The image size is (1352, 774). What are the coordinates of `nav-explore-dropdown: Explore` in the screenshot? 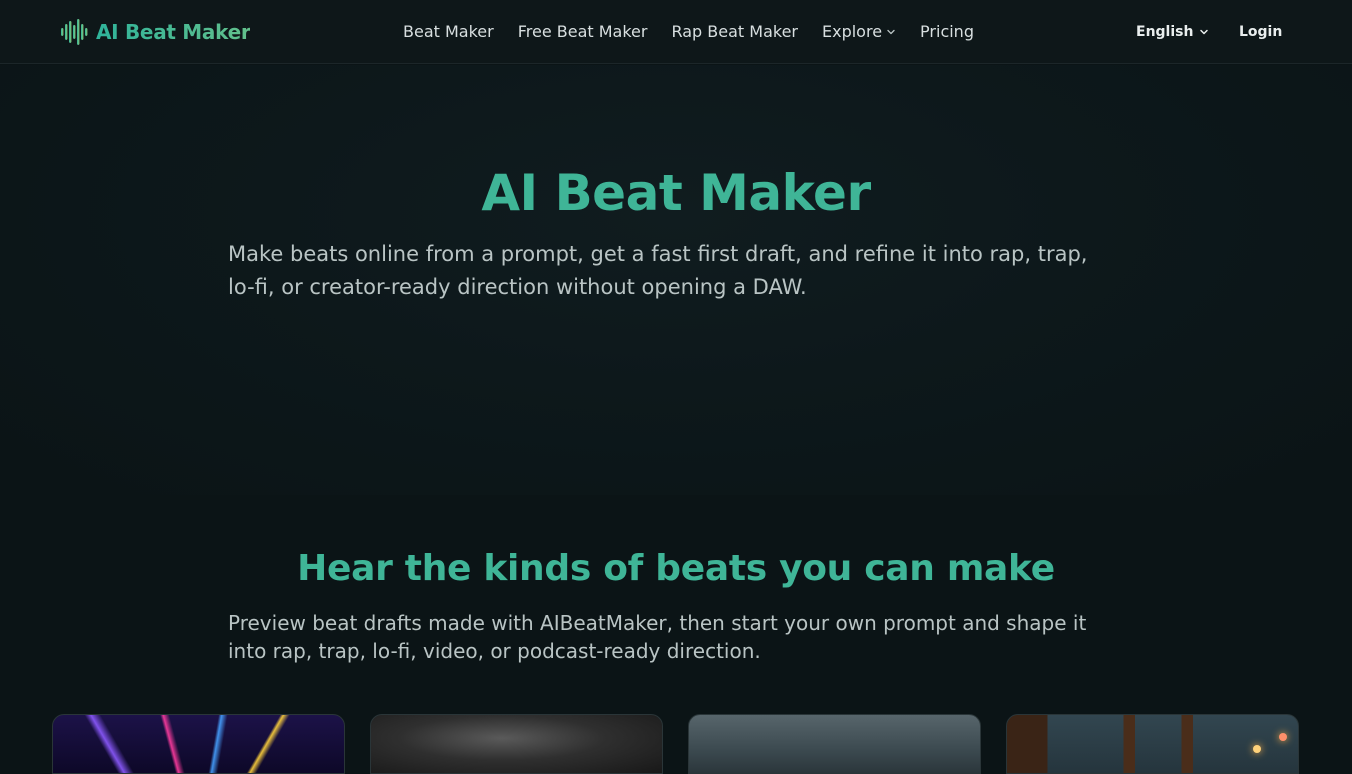 It's located at (859, 32).